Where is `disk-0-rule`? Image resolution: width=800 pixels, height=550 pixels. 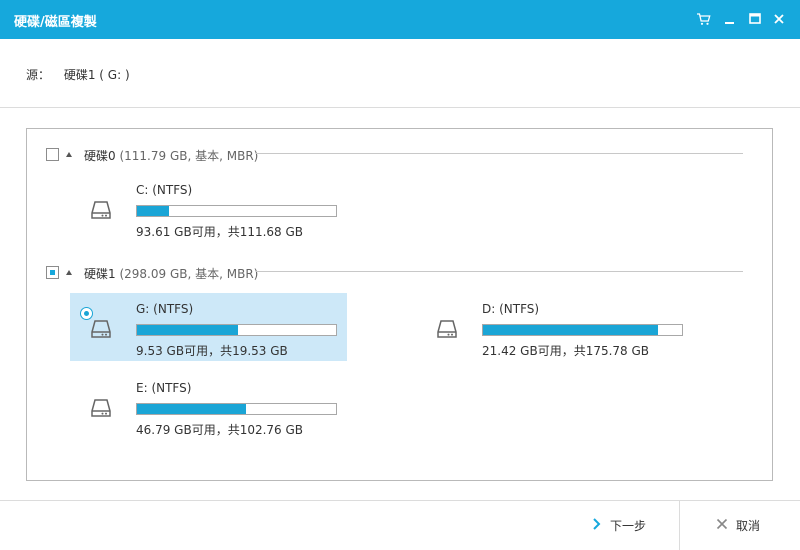
disk-0-rule is located at coordinates (499, 153).